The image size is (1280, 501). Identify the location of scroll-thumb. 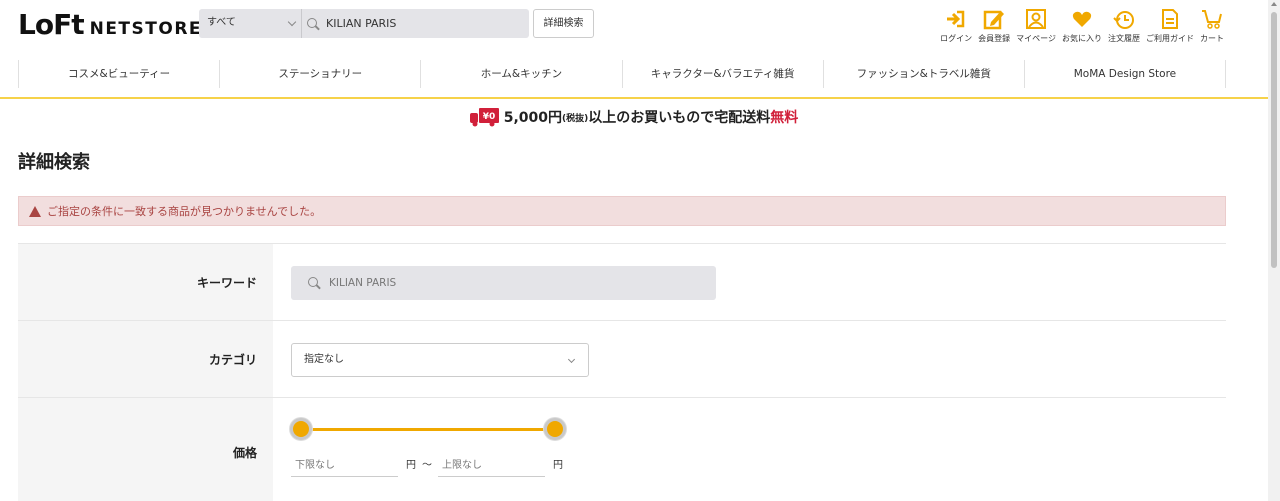
(1274, 140).